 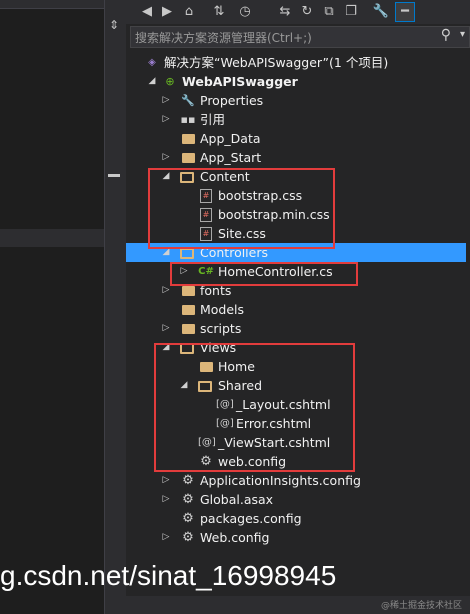 What do you see at coordinates (296, 499) in the screenshot?
I see `tree-item-global-asax: ▷ ⚙ Global.asax` at bounding box center [296, 499].